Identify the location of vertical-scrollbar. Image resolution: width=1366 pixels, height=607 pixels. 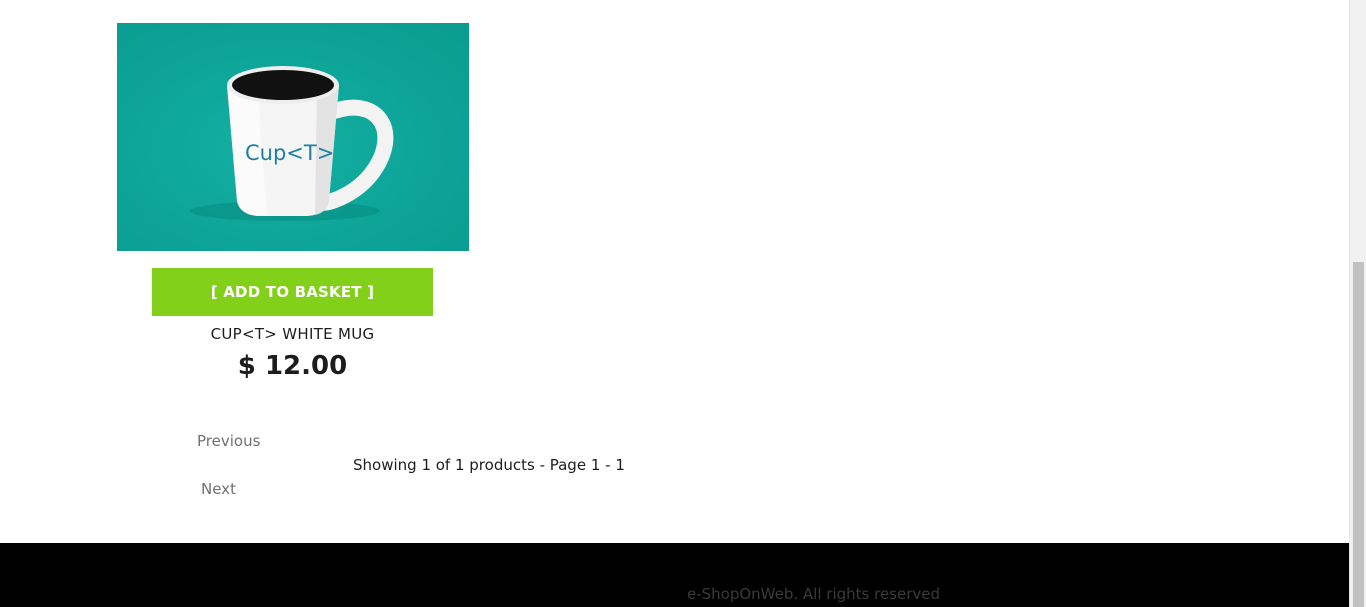
(1357, 303).